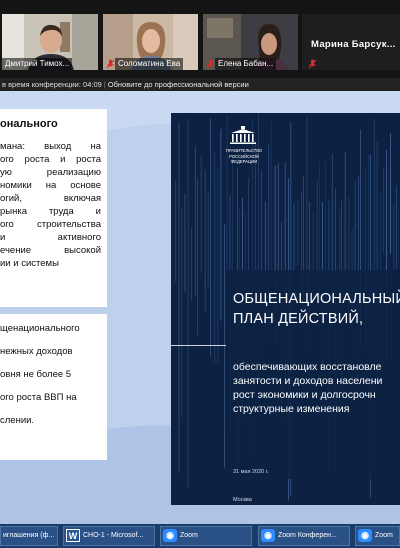 The height and width of the screenshot is (548, 400). What do you see at coordinates (50, 172) in the screenshot?
I see `text-line: ую реализацию` at bounding box center [50, 172].